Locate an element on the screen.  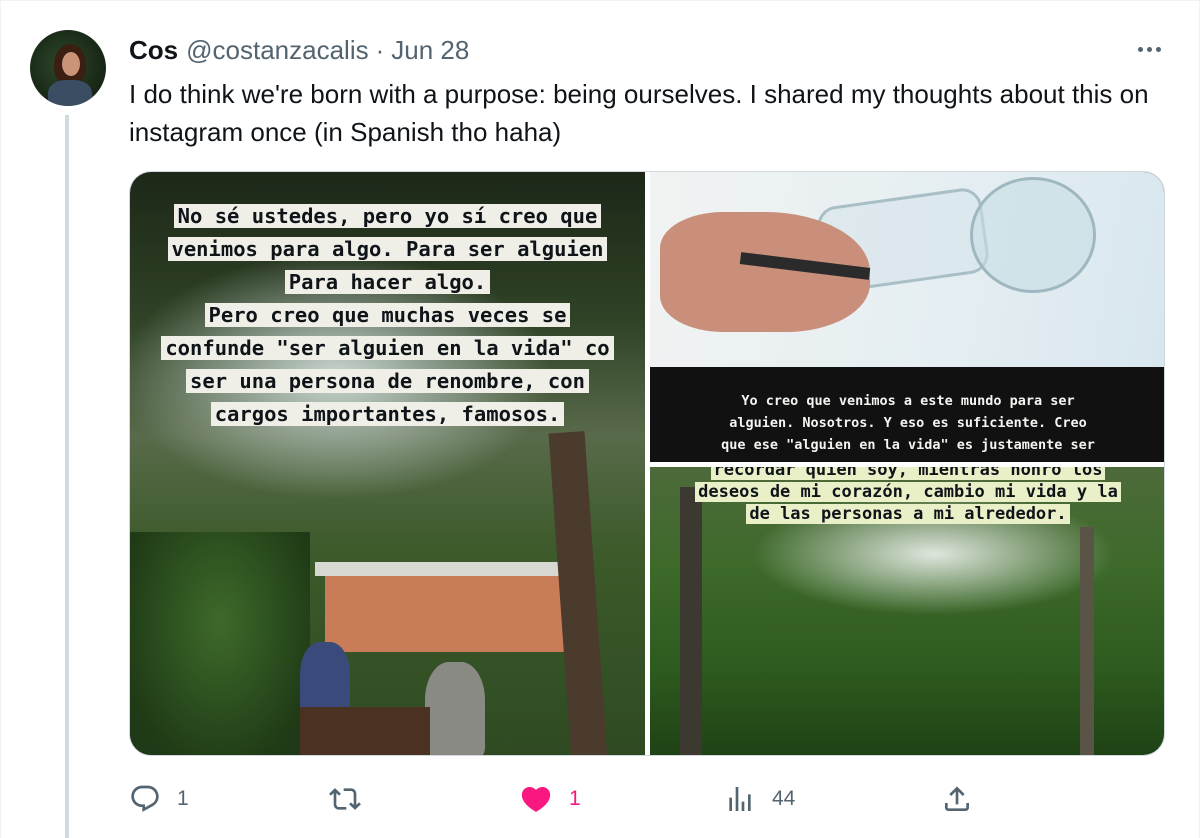
caption-line: No sé ustedes, pero yo sí creo que is located at coordinates (387, 216).